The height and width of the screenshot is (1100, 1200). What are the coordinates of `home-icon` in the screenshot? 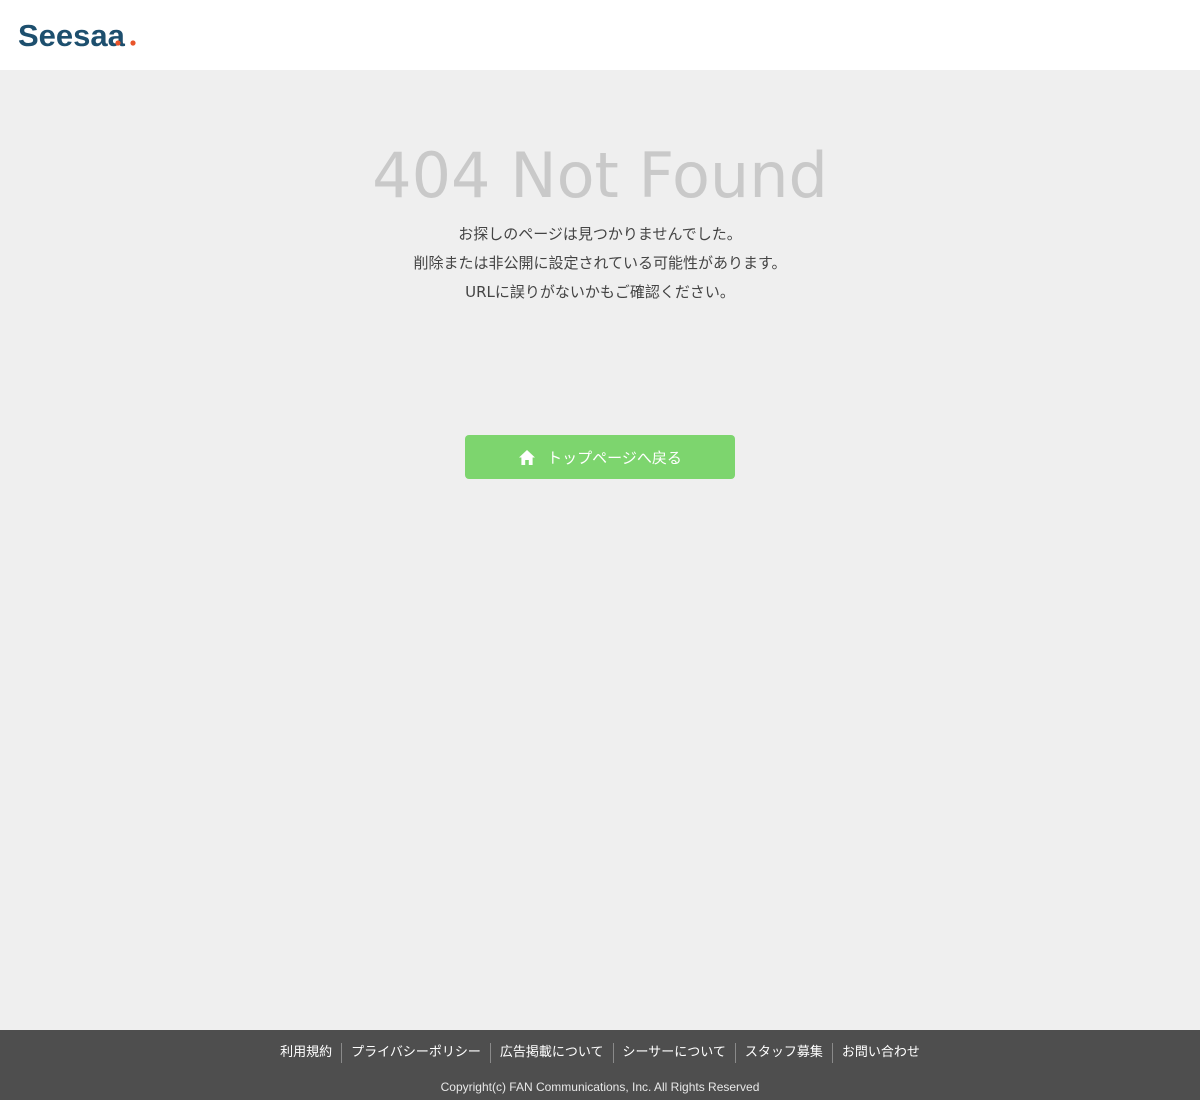 It's located at (527, 457).